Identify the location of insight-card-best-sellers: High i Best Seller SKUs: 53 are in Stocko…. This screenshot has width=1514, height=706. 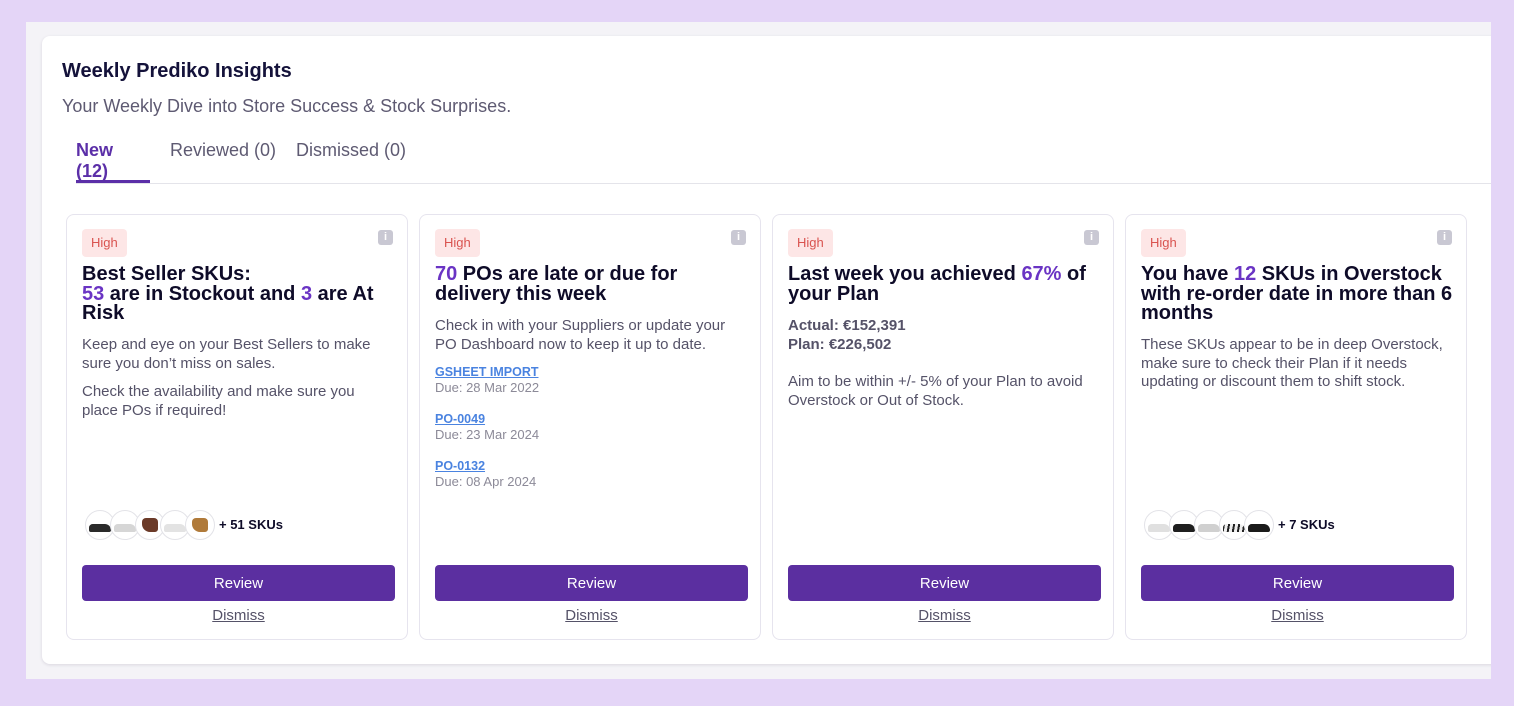
(237, 427).